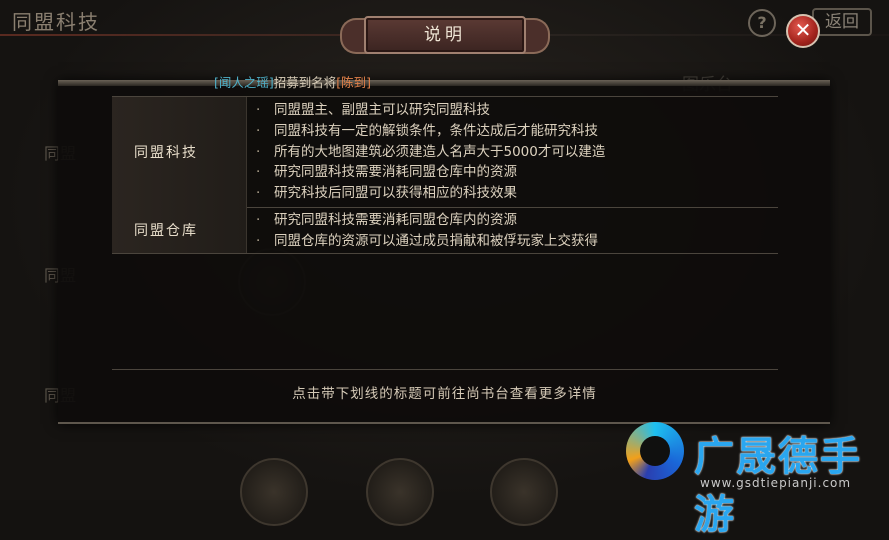  I want to click on watermark-url: www.gsdtiepianji.com, so click(776, 483).